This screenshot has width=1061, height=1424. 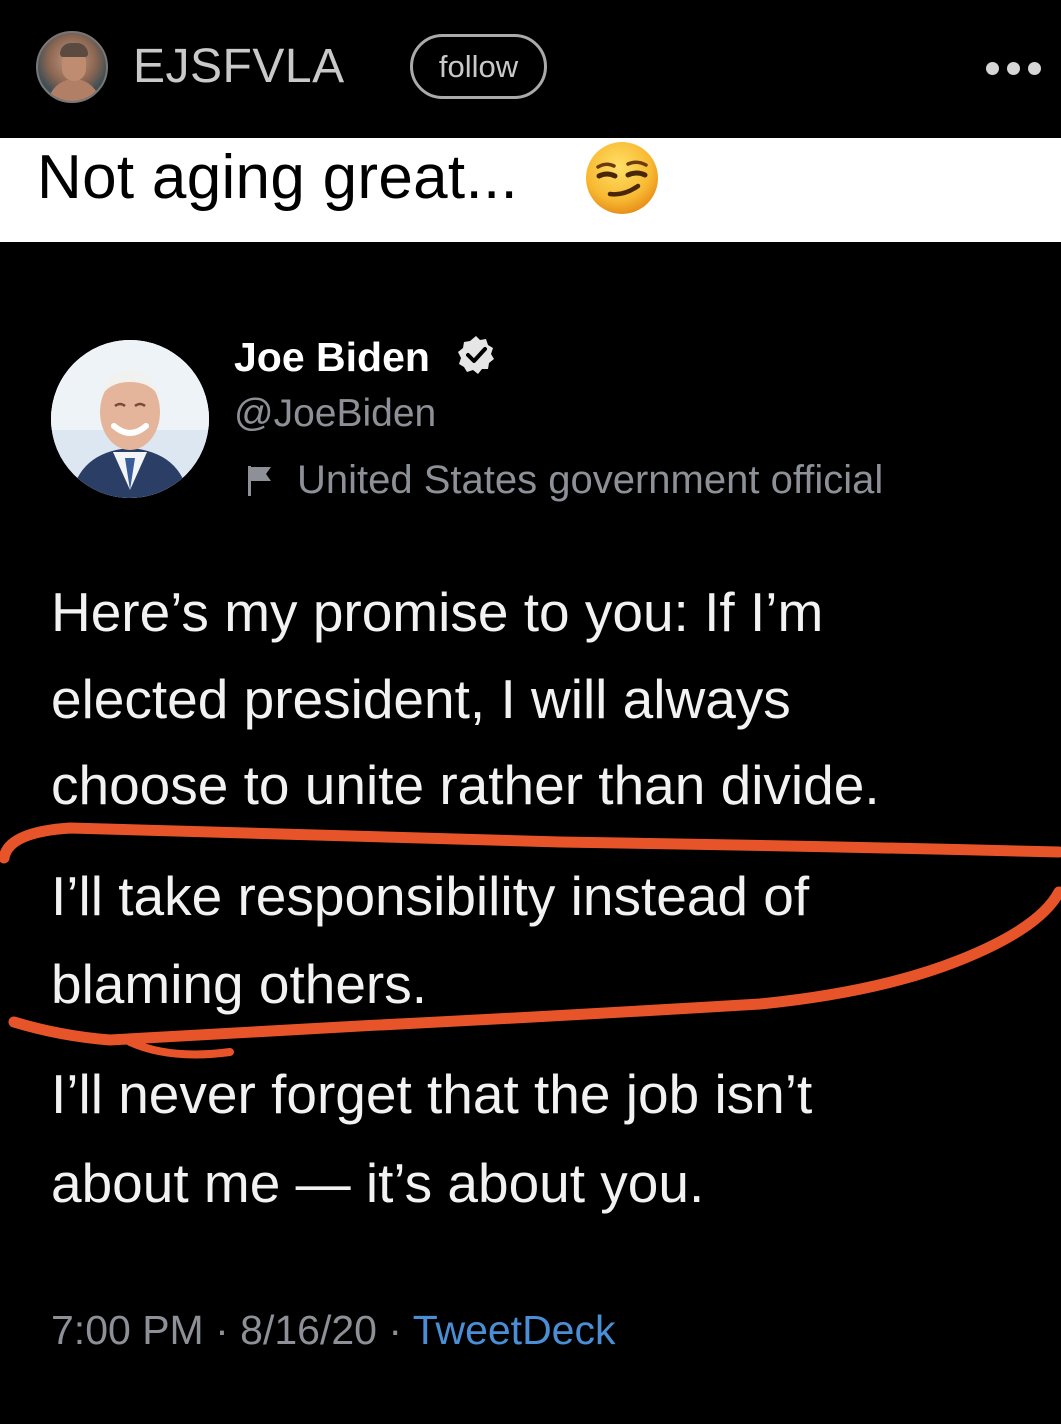 What do you see at coordinates (378, 1183) in the screenshot?
I see `tweet-text-line: about me — it’s about you.` at bounding box center [378, 1183].